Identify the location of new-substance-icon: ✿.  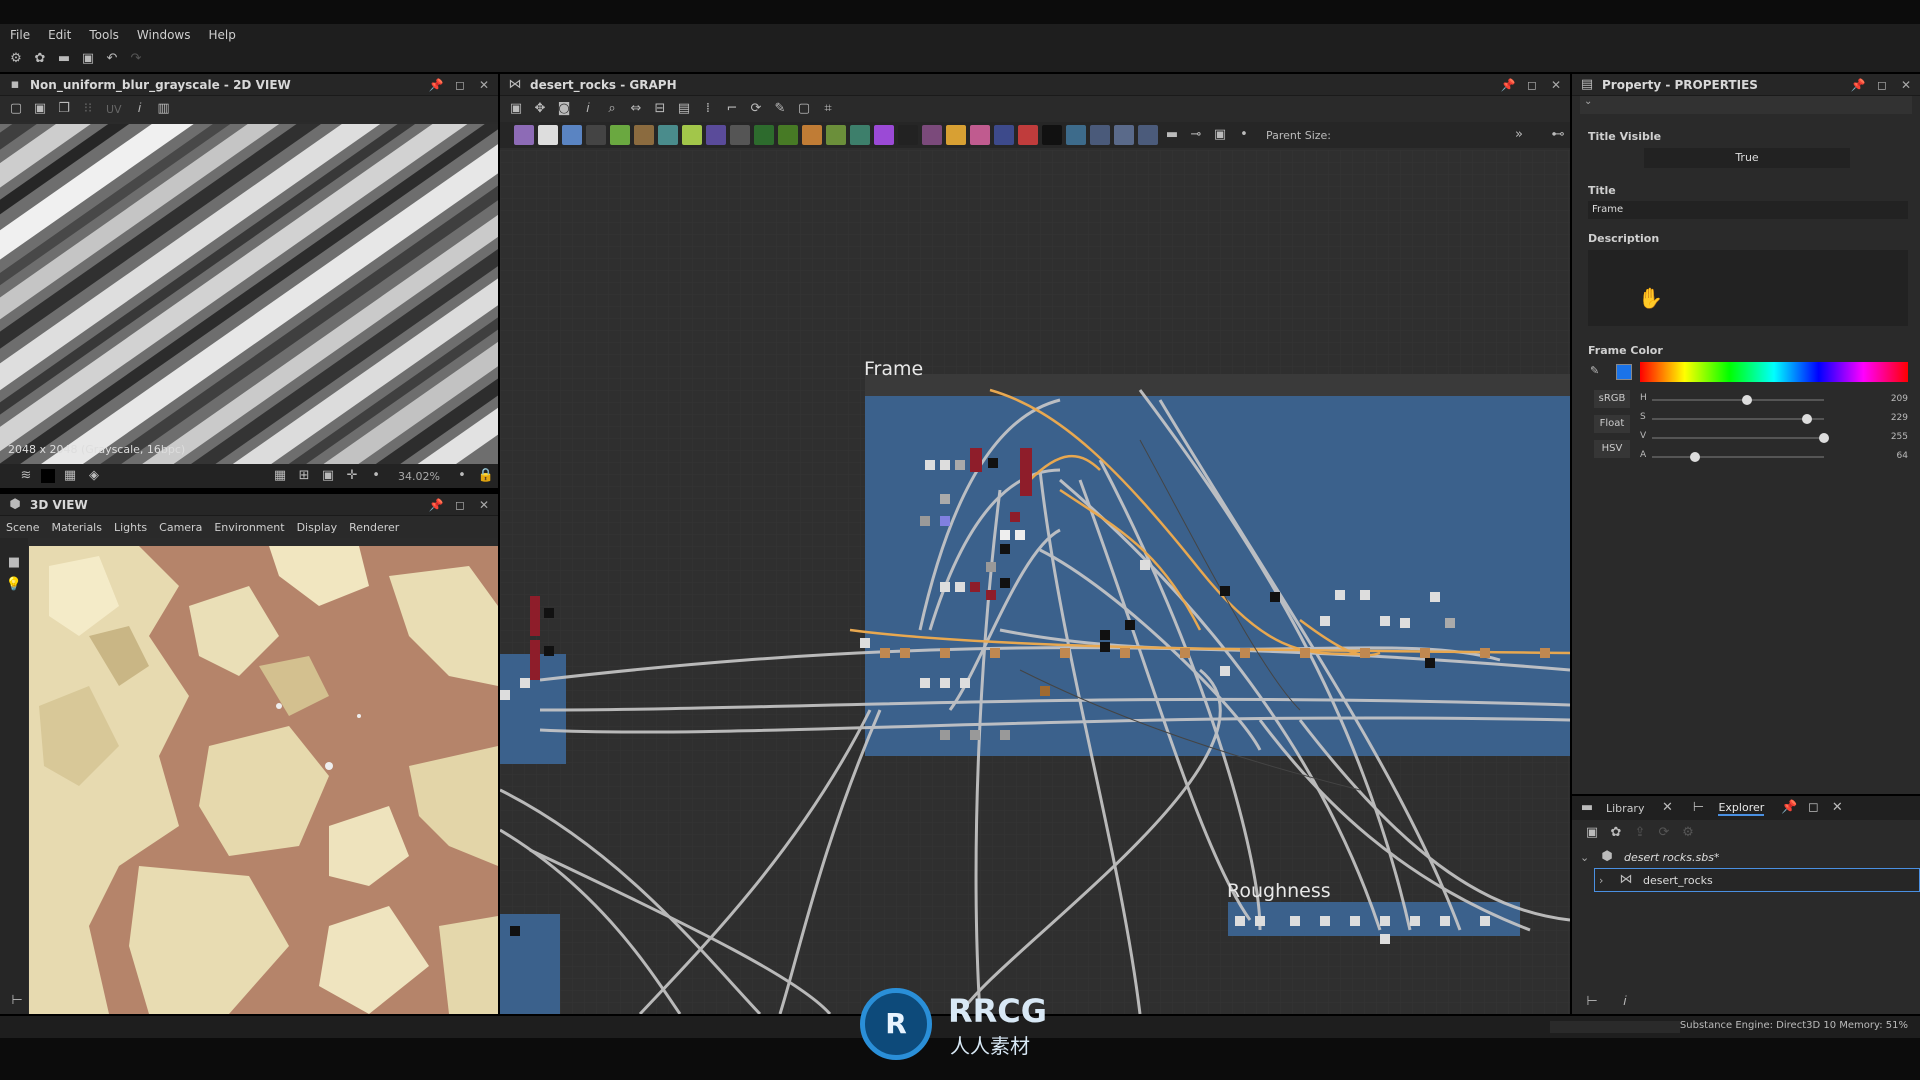
(40, 59).